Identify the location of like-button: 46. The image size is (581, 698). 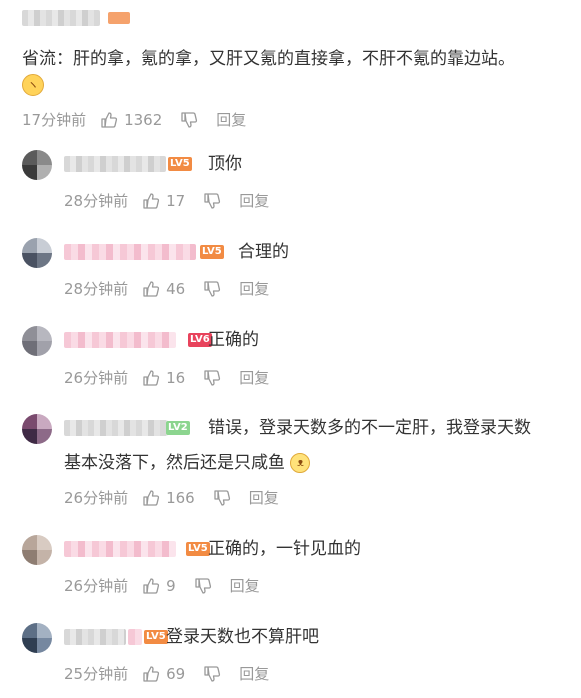
(163, 289).